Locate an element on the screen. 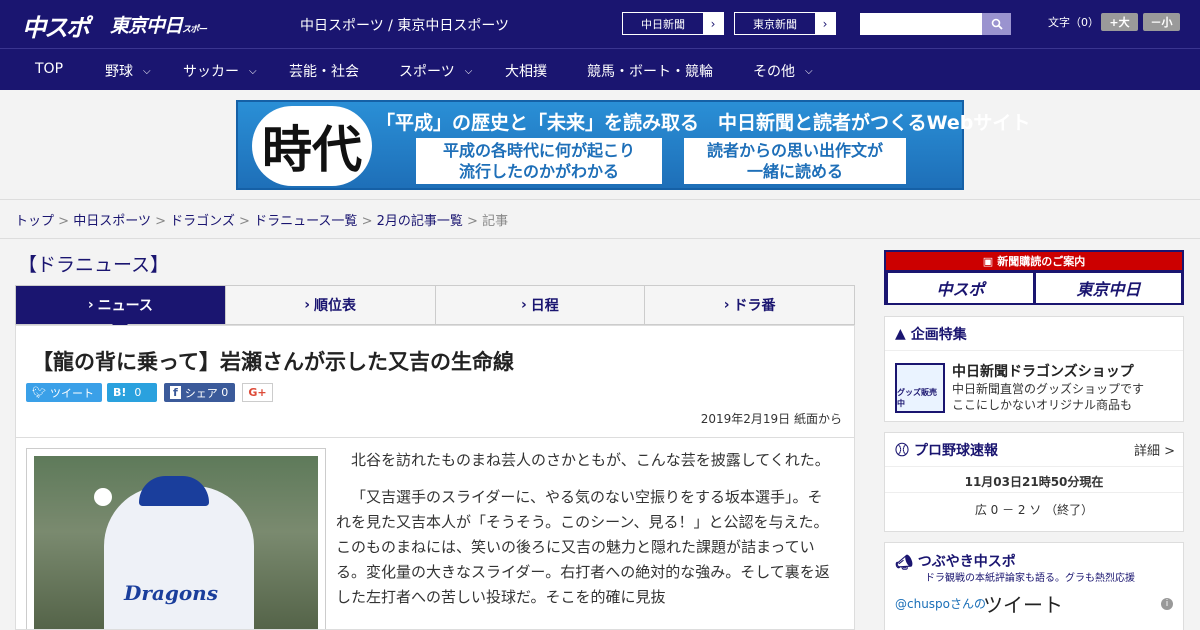 This screenshot has width=1200, height=630. player-cap is located at coordinates (174, 491).